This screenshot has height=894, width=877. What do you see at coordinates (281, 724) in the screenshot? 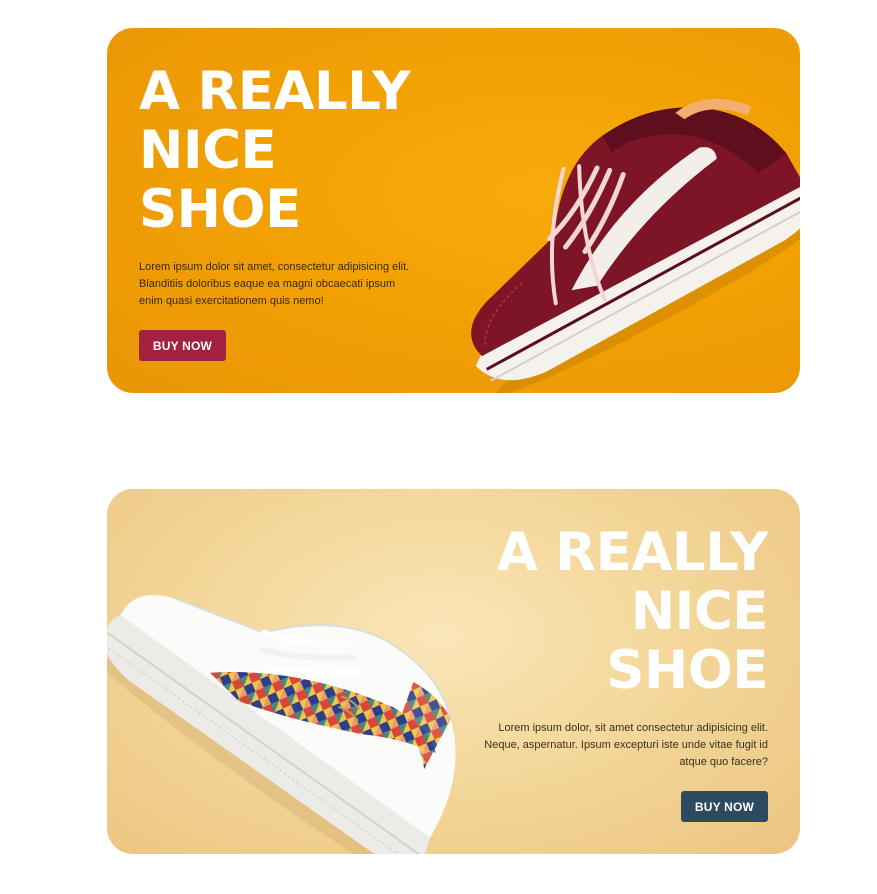
I see `white-patterned-sneaker-image` at bounding box center [281, 724].